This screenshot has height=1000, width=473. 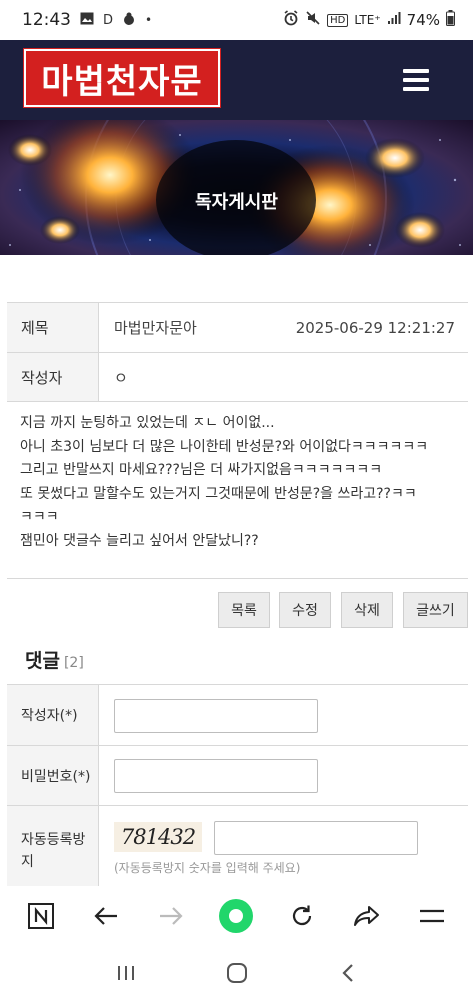 I want to click on post-body-line: 또 못썼다고 말할수도 있는거지 그것때문에 반성문?을 쓰라고??ㅋㅋ, so click(x=218, y=493).